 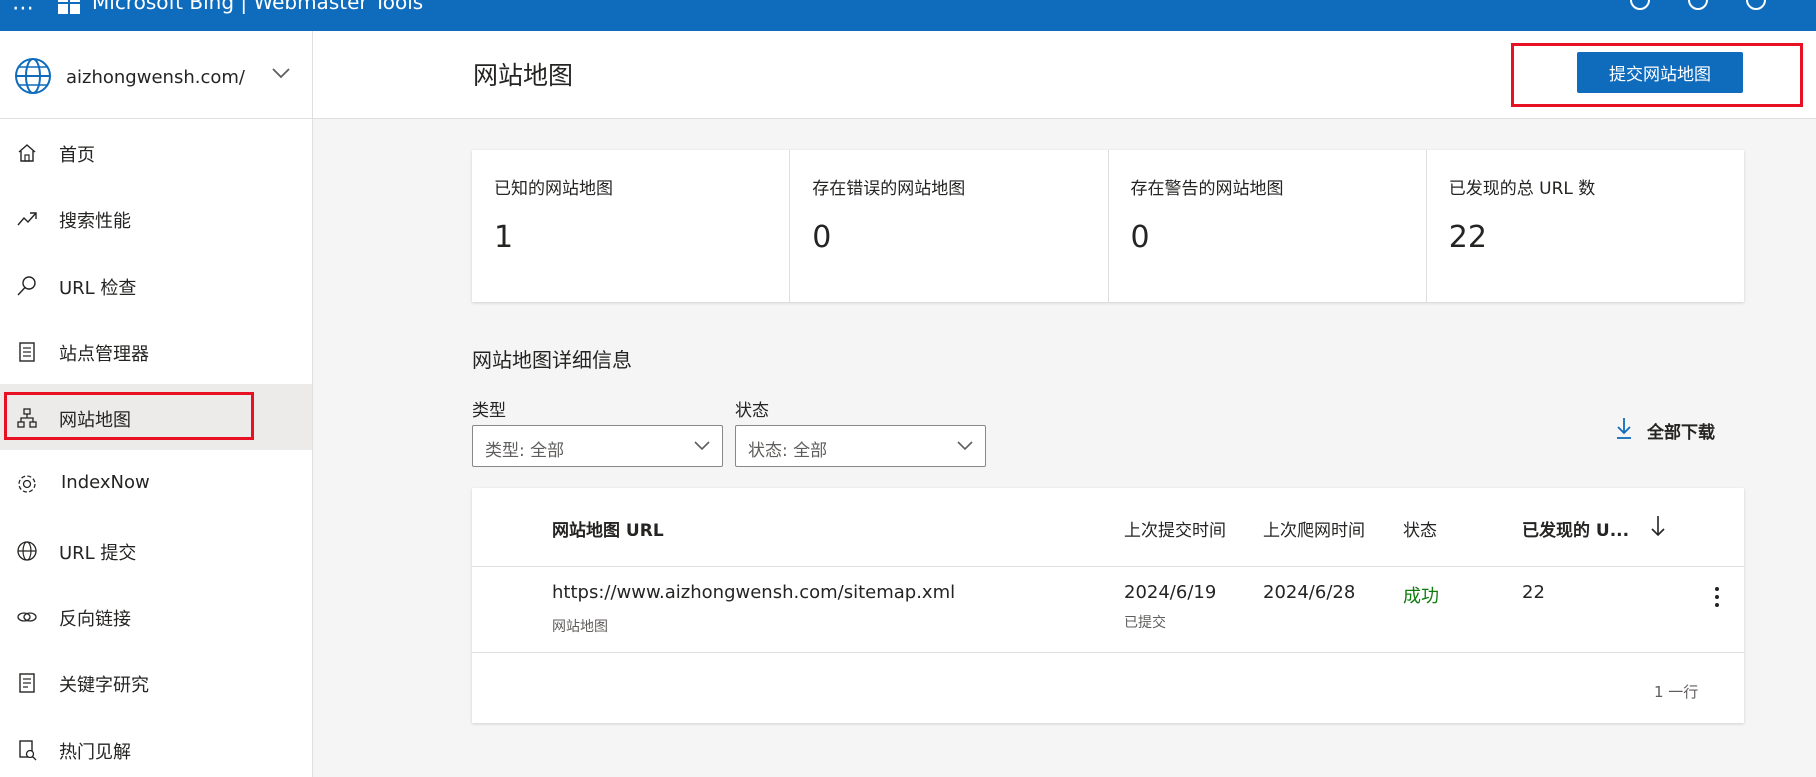 I want to click on type-filter-label: 类型, so click(x=489, y=411).